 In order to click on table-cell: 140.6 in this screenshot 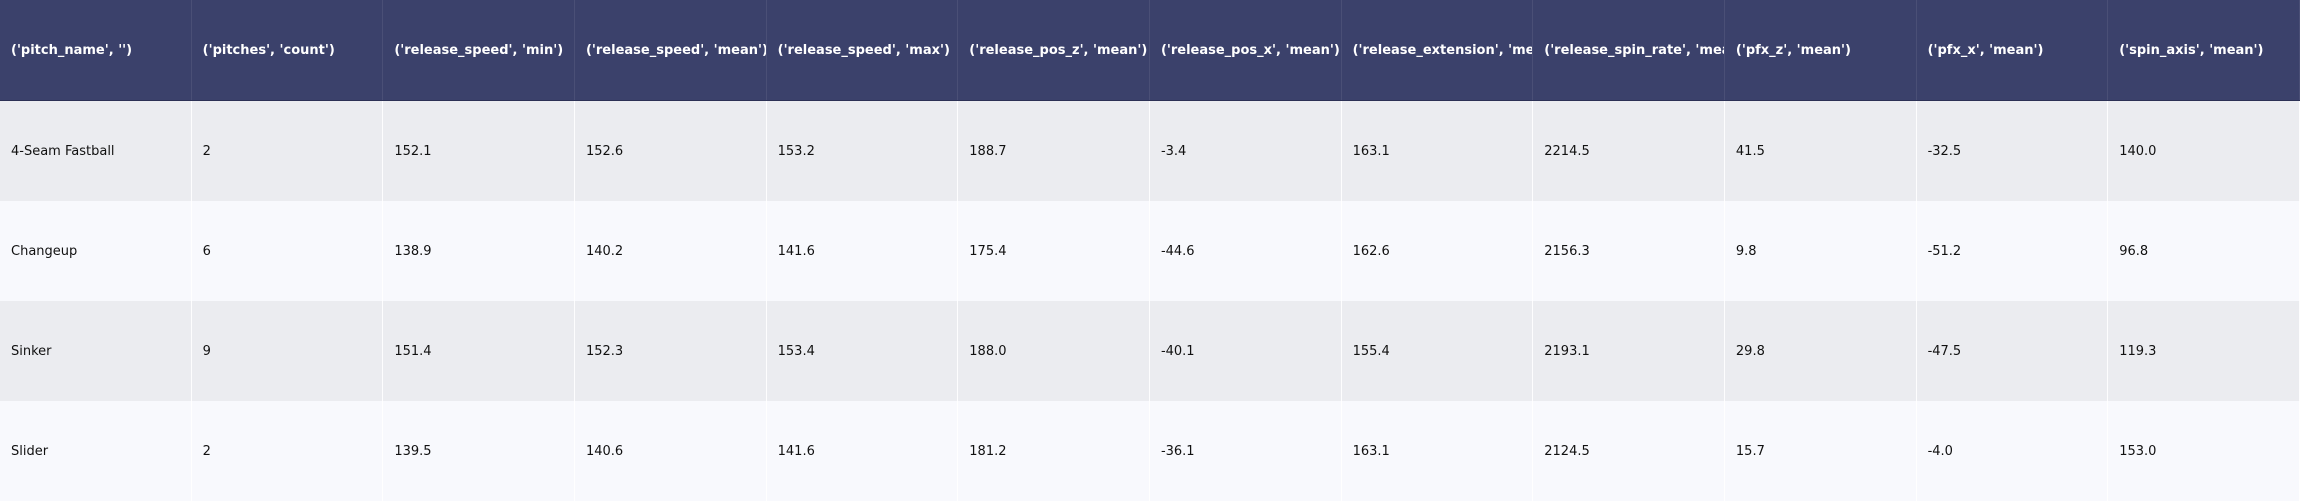, I will do `click(671, 451)`.